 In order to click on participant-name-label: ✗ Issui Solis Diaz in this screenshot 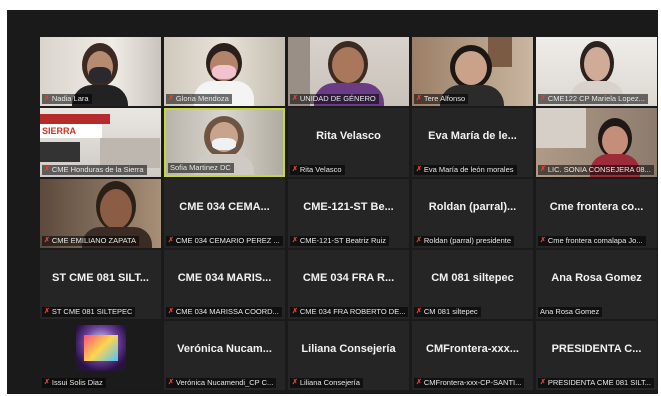, I will do `click(74, 383)`.